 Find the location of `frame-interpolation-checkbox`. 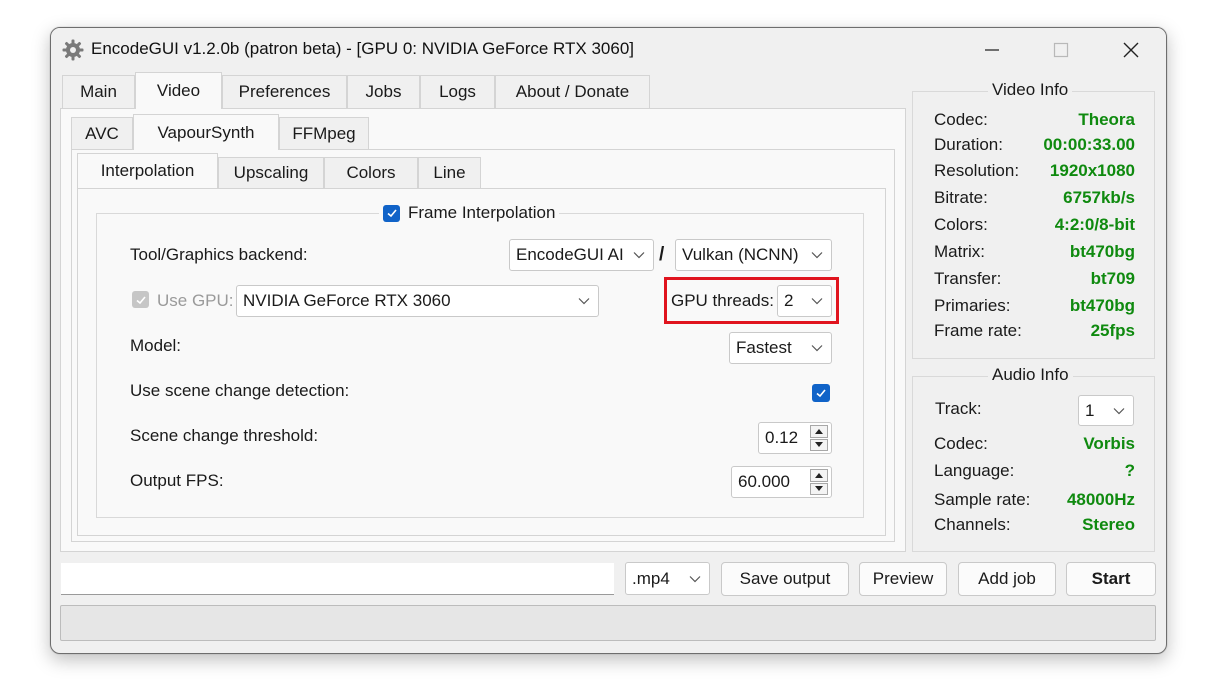

frame-interpolation-checkbox is located at coordinates (391, 213).